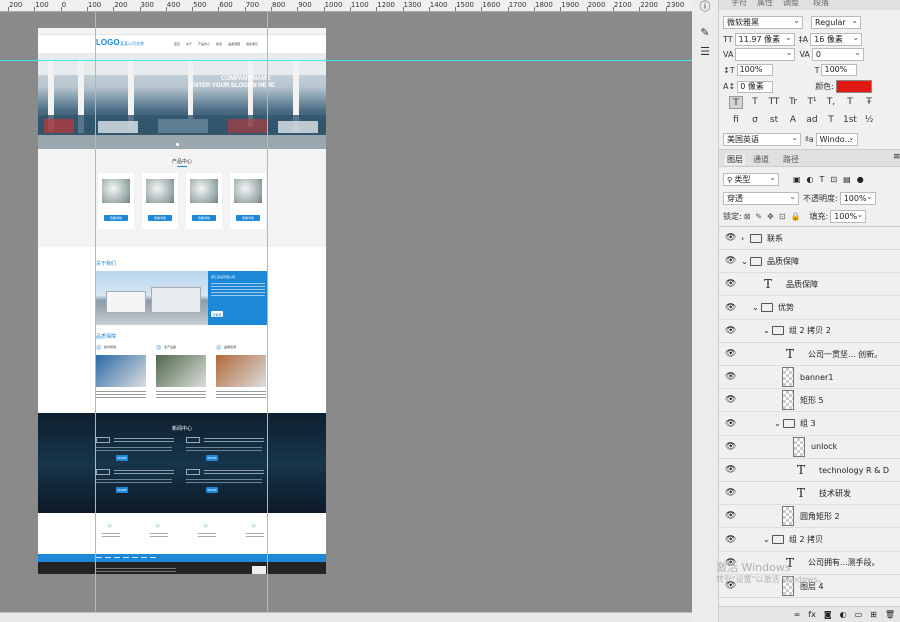  What do you see at coordinates (204, 44) in the screenshot?
I see `site-nav-item: 产品中心` at bounding box center [204, 44].